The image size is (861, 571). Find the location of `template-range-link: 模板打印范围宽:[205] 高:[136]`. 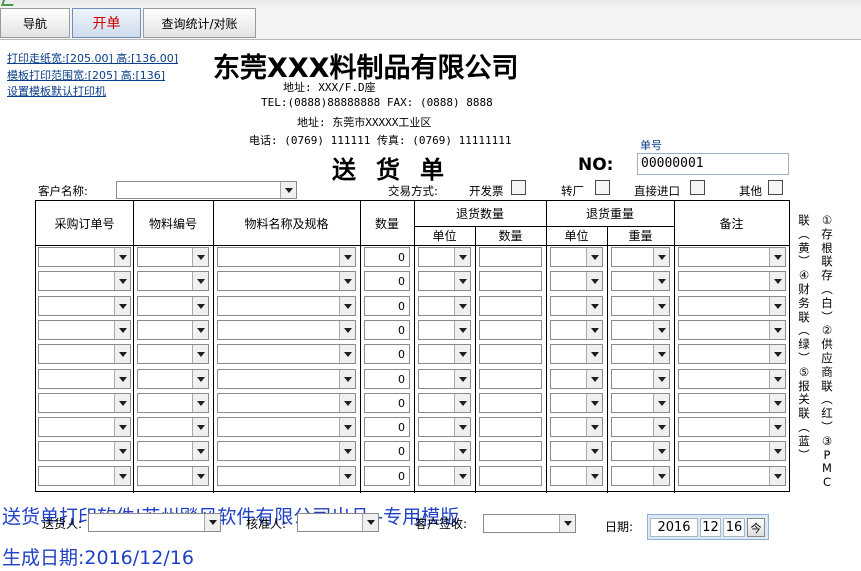

template-range-link: 模板打印范围宽:[205] 高:[136] is located at coordinates (86, 75).